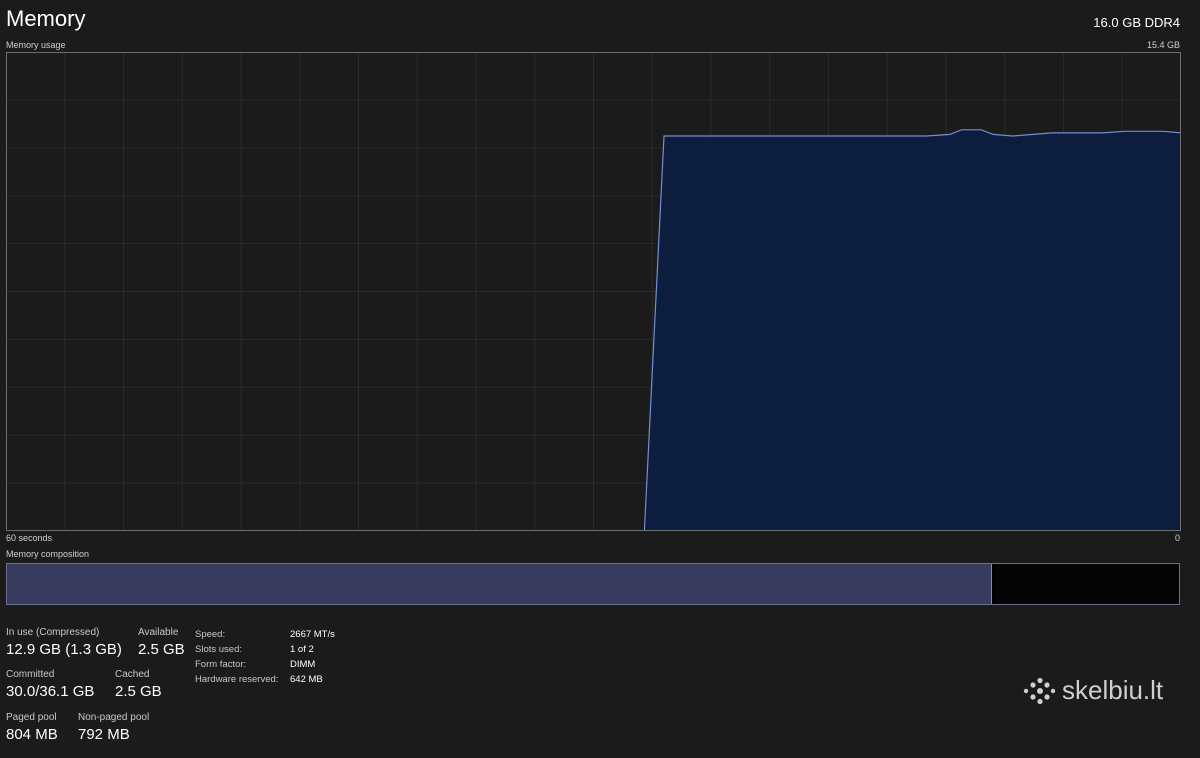 The height and width of the screenshot is (758, 1200). I want to click on stat-paged-pool: Paged pool 804 MB, so click(32, 727).